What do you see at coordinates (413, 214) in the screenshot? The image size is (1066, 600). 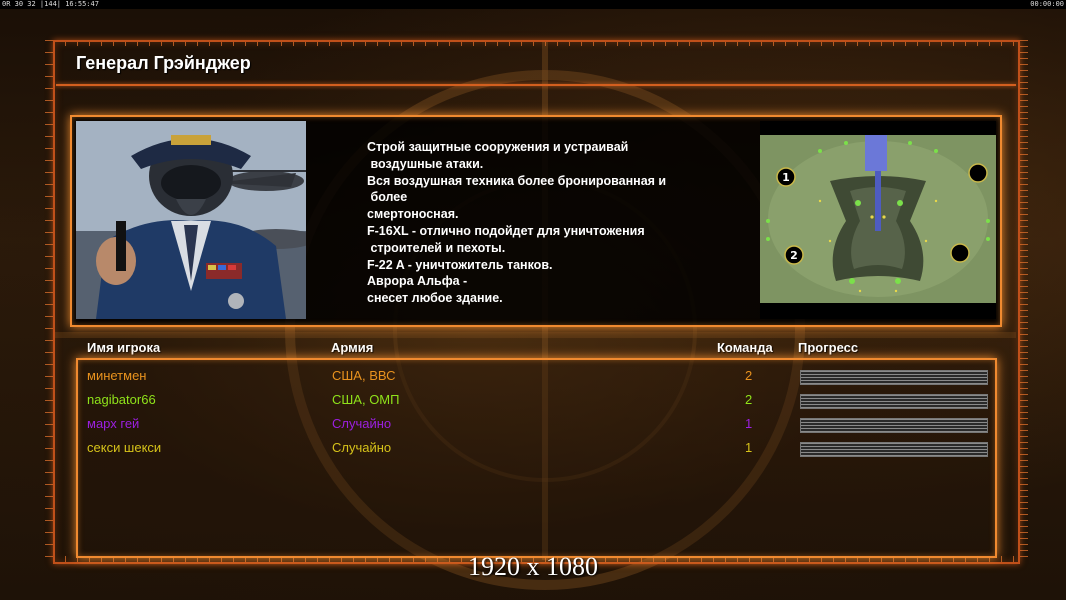 I see `description-line: смертоносная.` at bounding box center [413, 214].